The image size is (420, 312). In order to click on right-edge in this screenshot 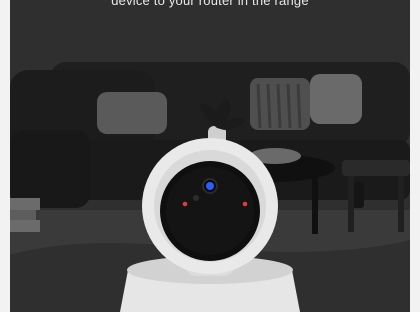, I will do `click(415, 156)`.